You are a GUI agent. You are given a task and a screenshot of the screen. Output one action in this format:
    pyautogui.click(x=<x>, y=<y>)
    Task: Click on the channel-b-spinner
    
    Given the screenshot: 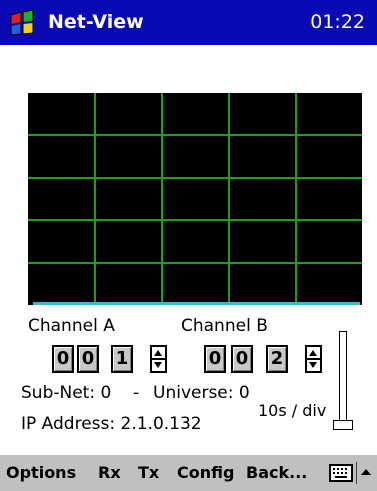 What is the action you would take?
    pyautogui.click(x=313, y=359)
    